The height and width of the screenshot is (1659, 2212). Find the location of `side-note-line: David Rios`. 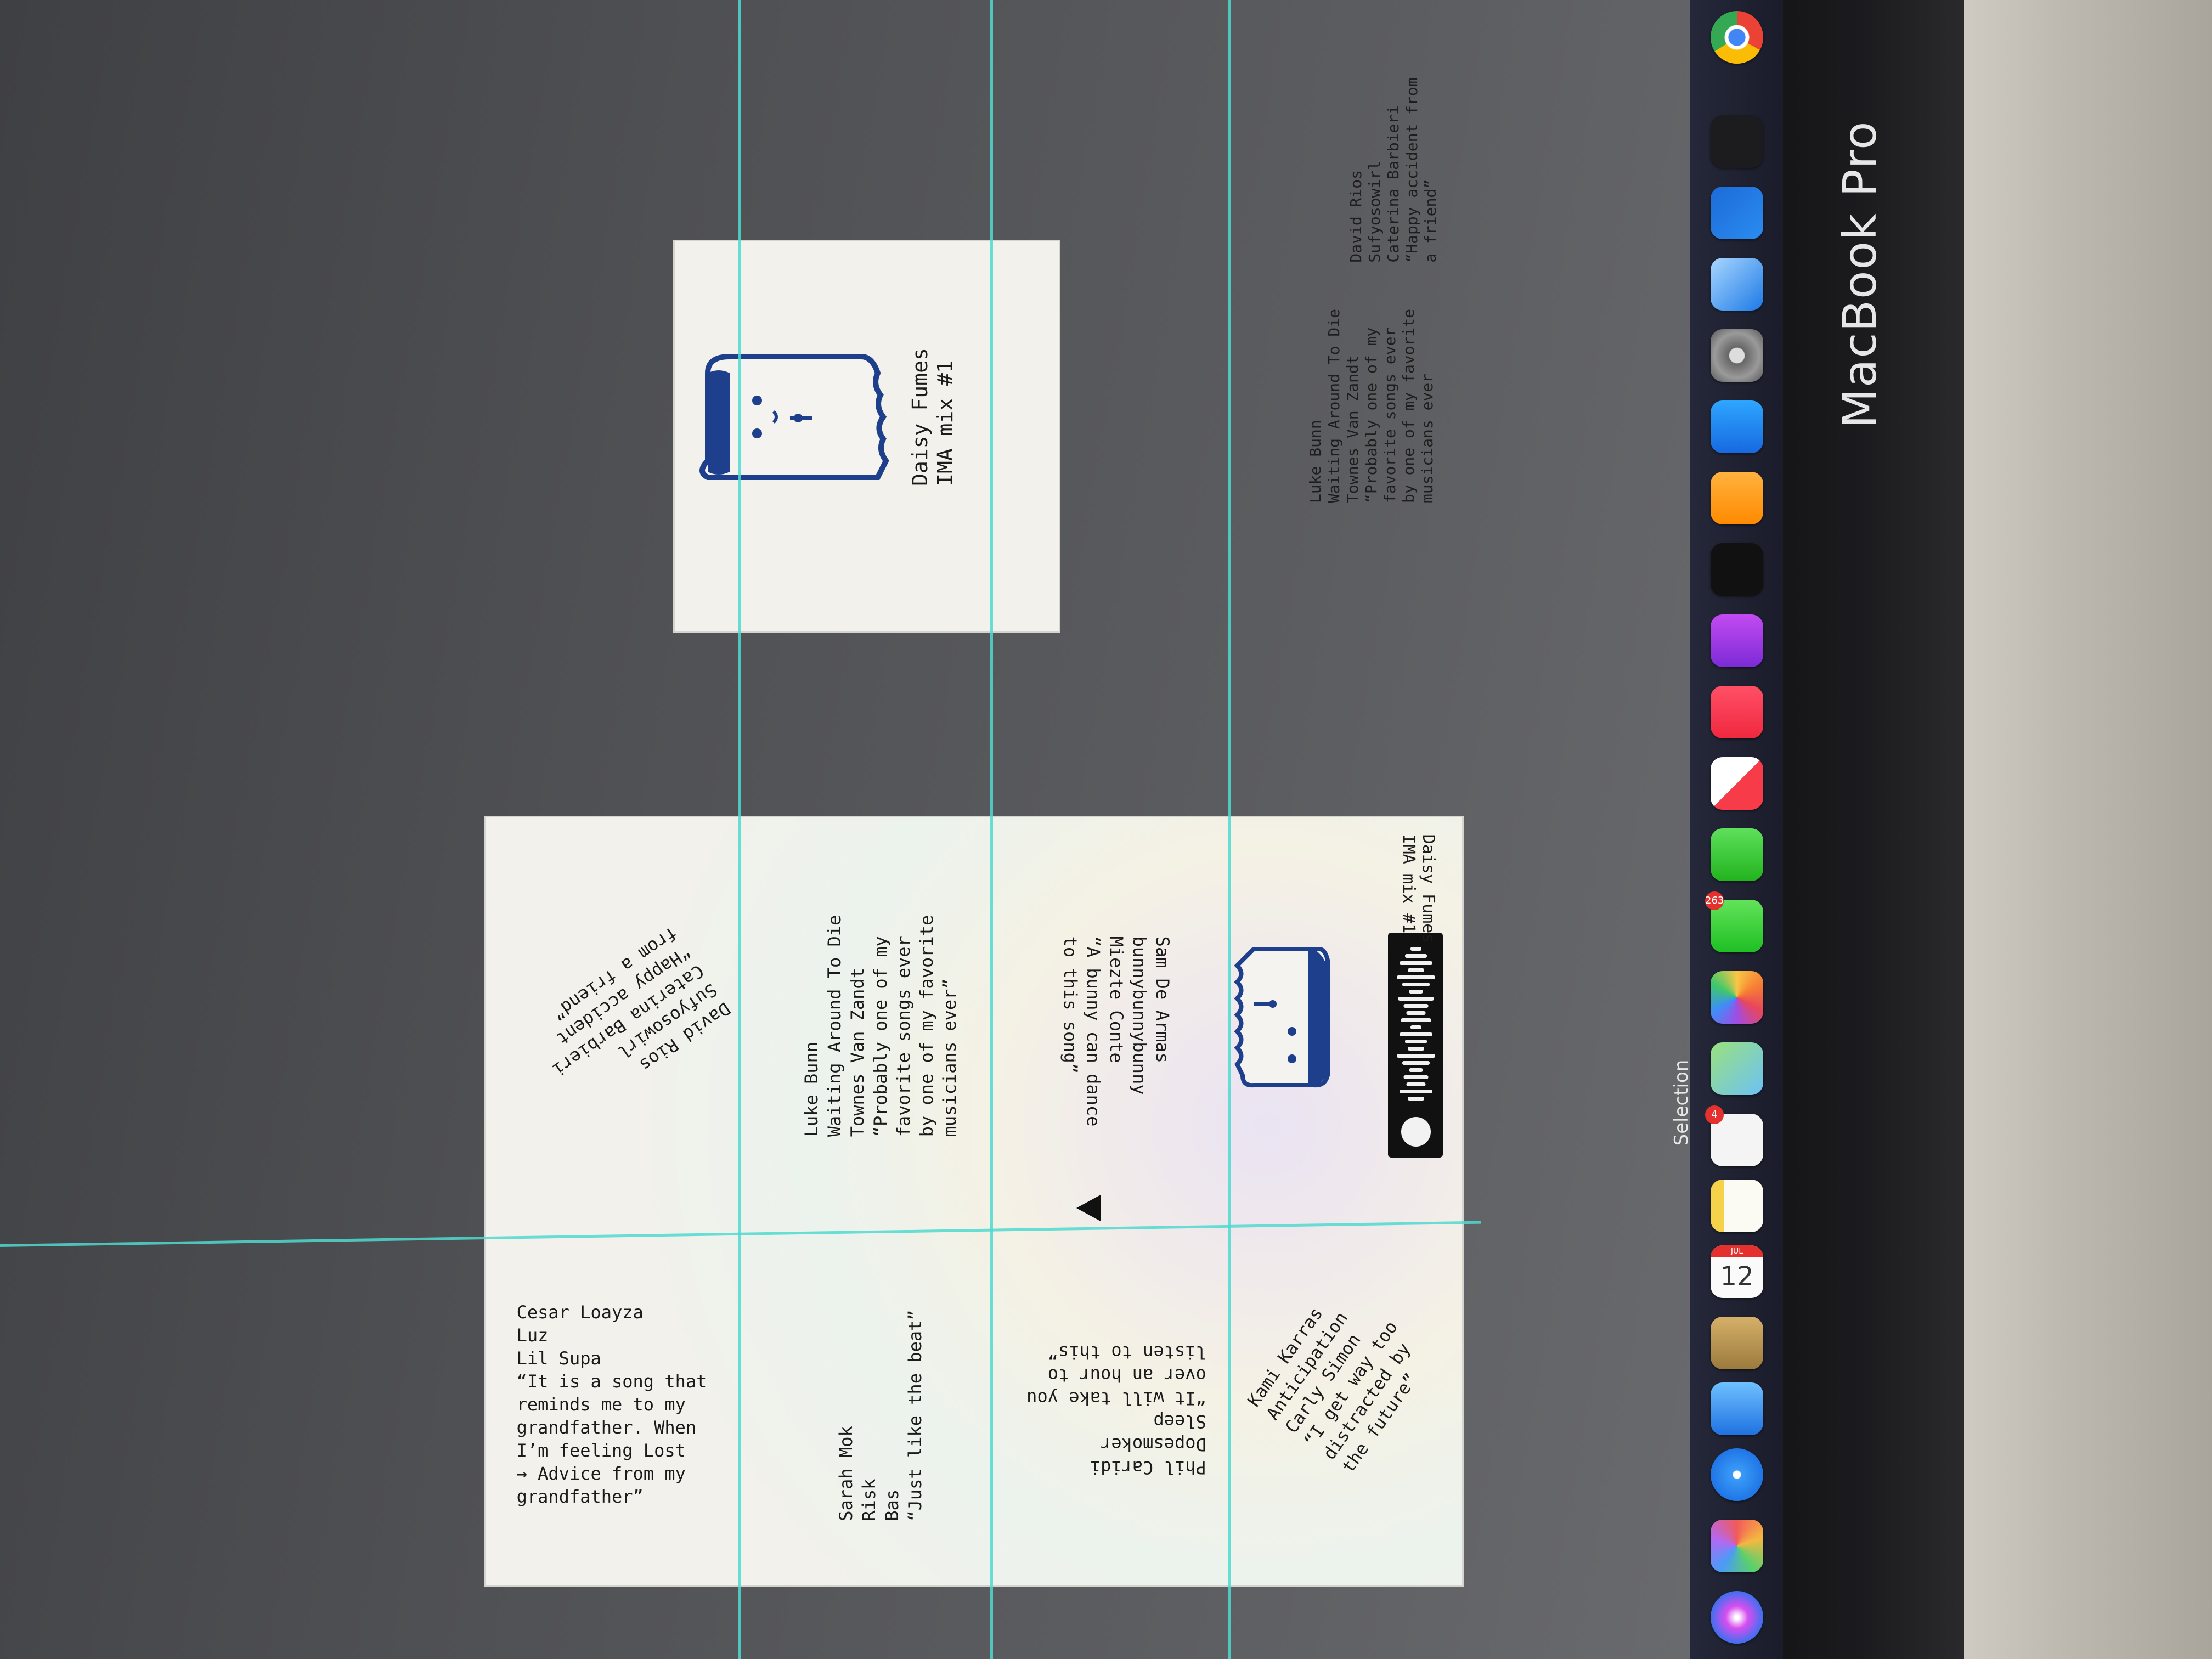

side-note-line: David Rios is located at coordinates (1356, 216).